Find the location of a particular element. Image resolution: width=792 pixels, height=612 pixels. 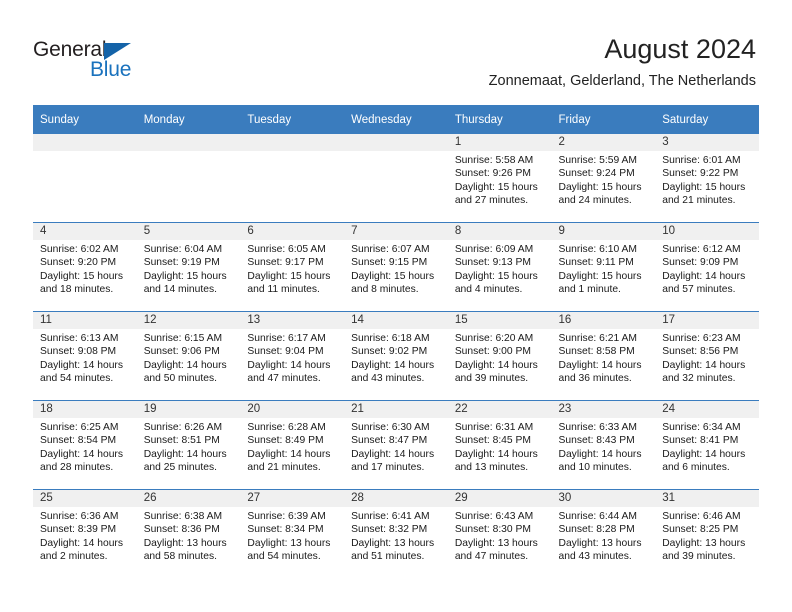

day-info-line: and 11 minutes. is located at coordinates (283, 289).